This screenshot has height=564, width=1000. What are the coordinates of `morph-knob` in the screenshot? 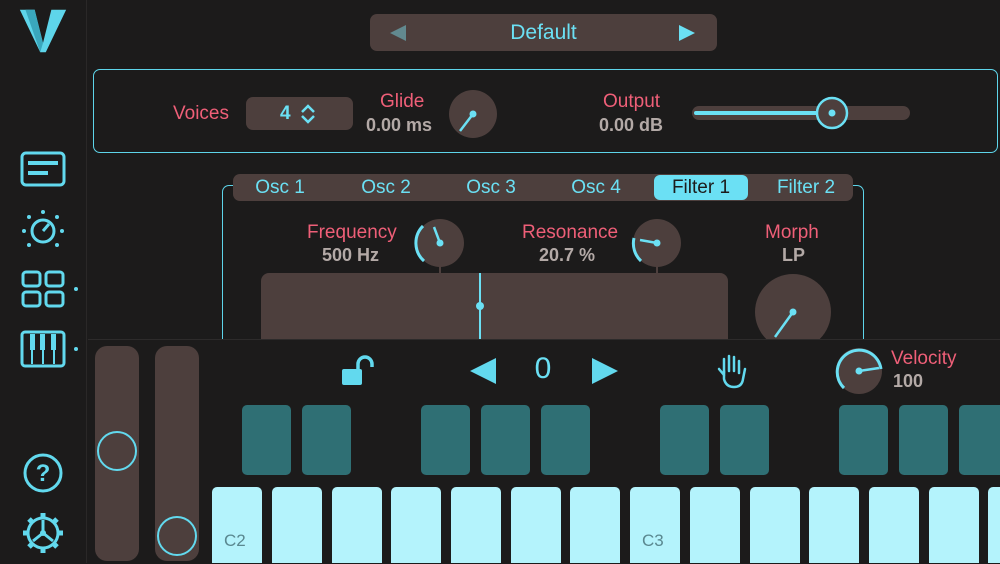 It's located at (793, 306).